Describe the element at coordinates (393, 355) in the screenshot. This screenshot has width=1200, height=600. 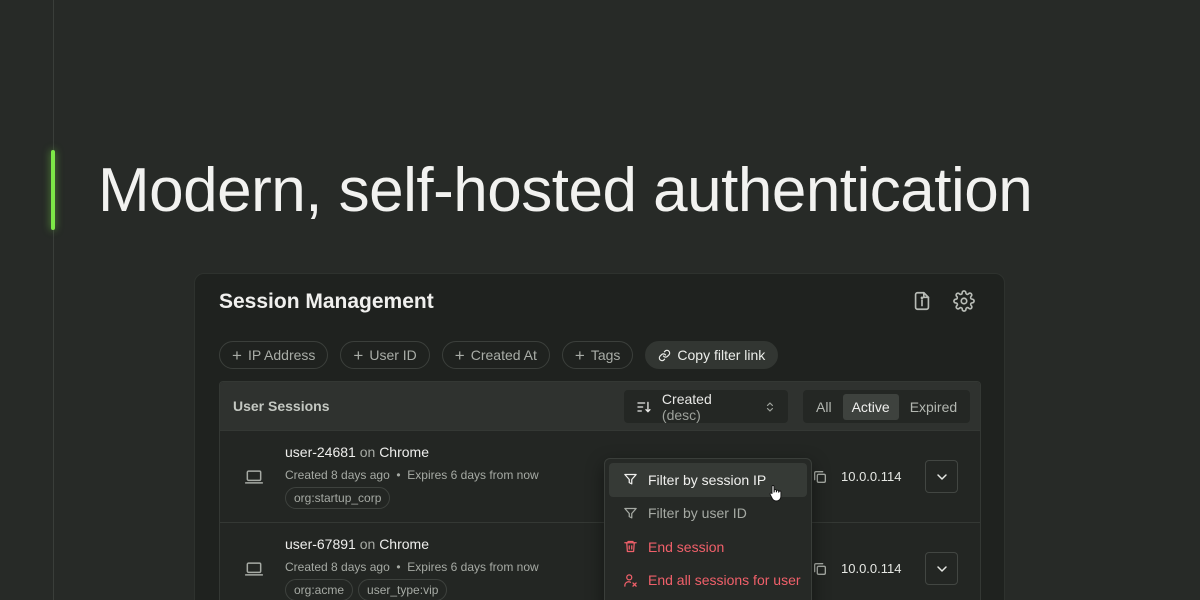
I see `filter-chip-label: User ID` at that location.